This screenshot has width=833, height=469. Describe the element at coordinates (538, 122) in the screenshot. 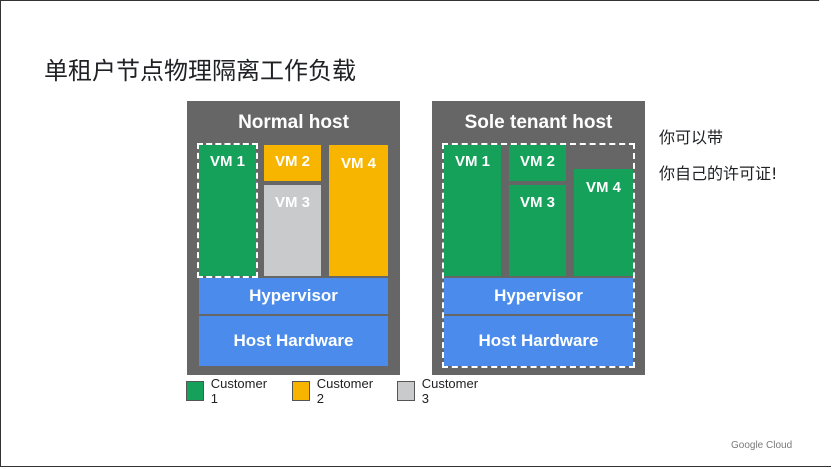

I see `sole-tenant-host-title: Sole tenant host` at that location.